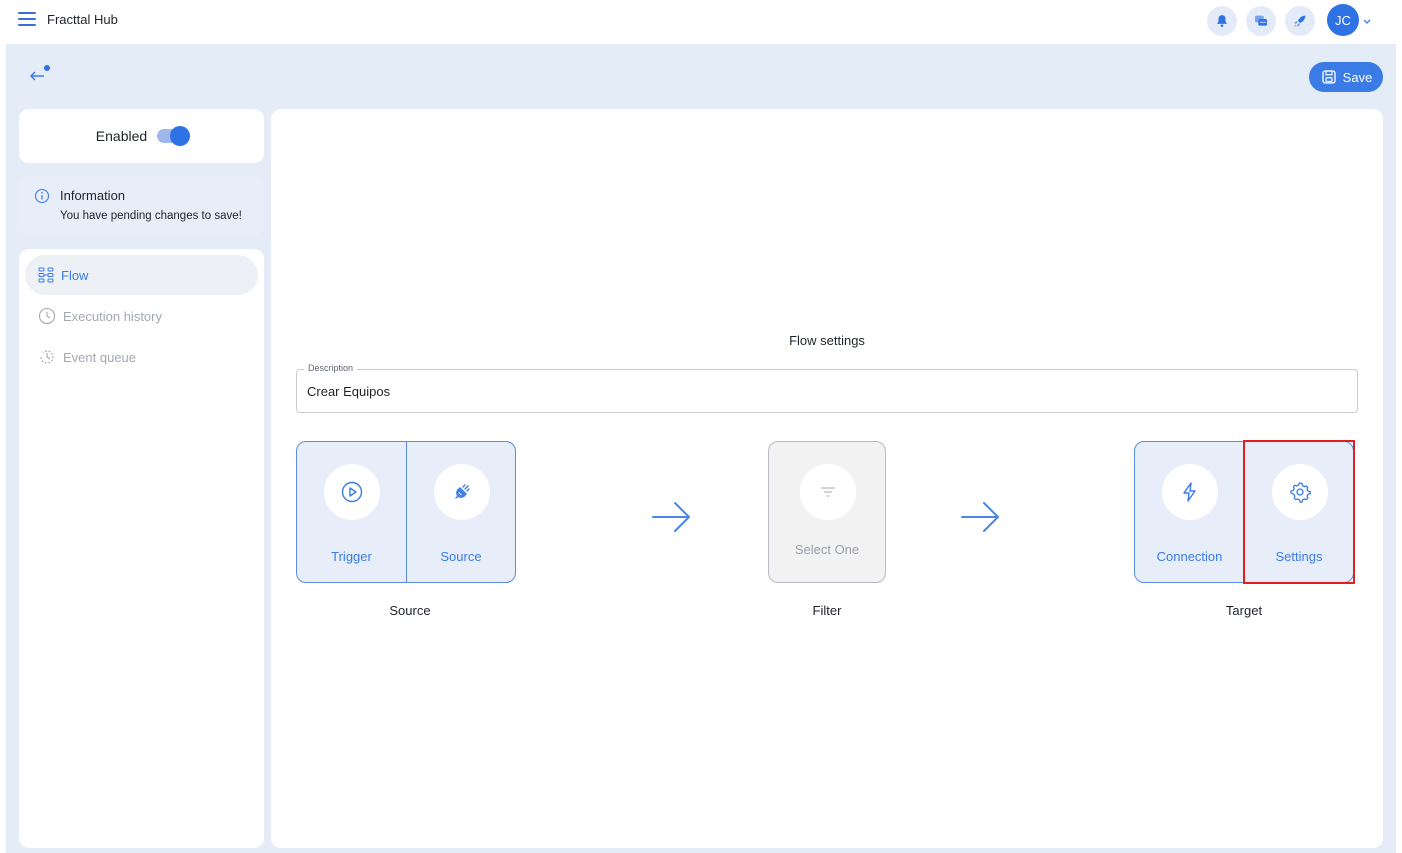 Image resolution: width=1402 pixels, height=853 pixels. I want to click on nav-item-flow: Flow, so click(141, 275).